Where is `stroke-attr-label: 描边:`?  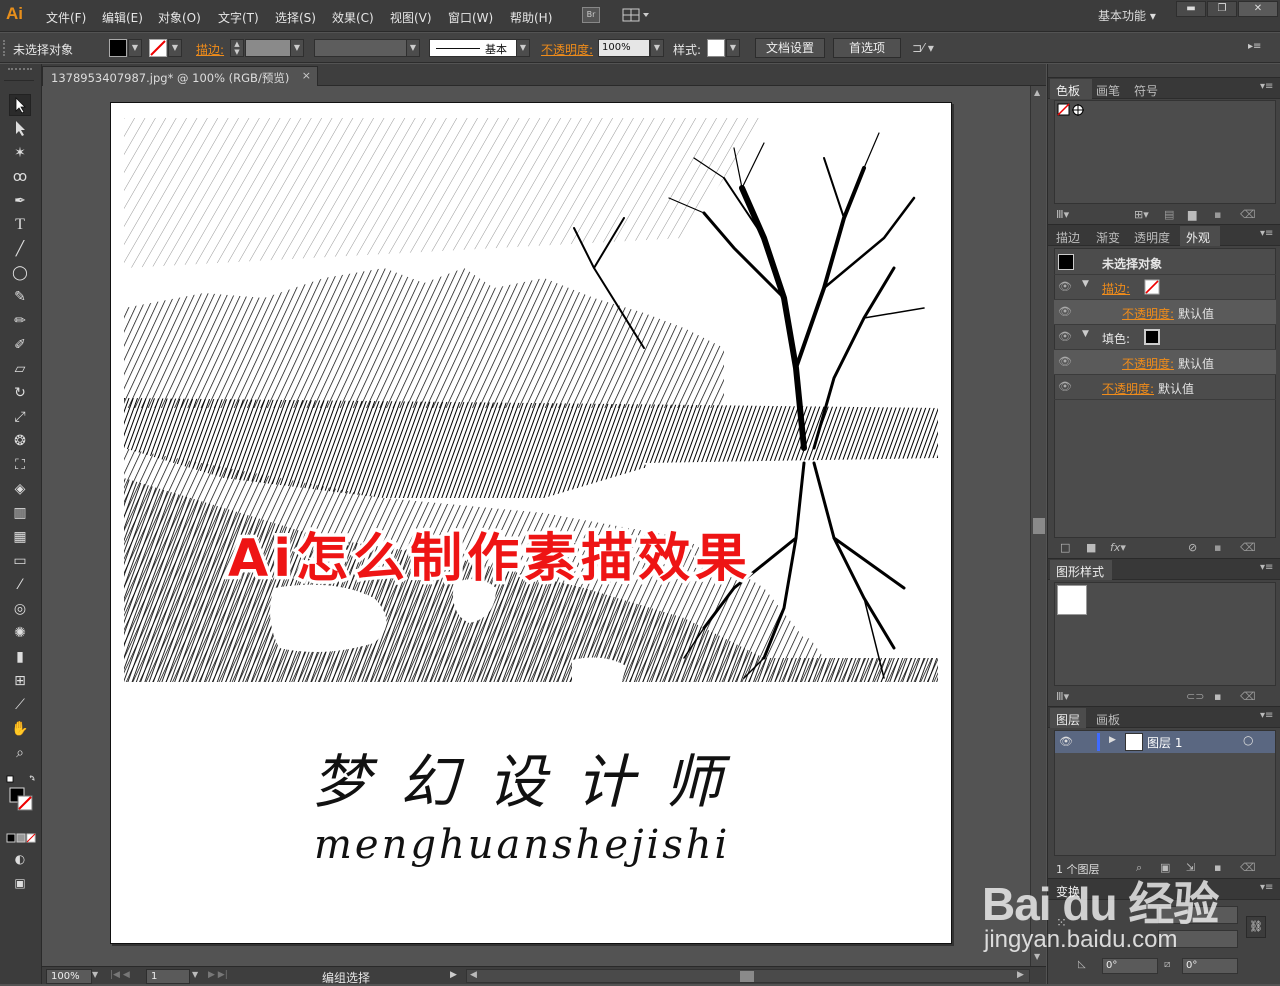 stroke-attr-label: 描边: is located at coordinates (1116, 288).